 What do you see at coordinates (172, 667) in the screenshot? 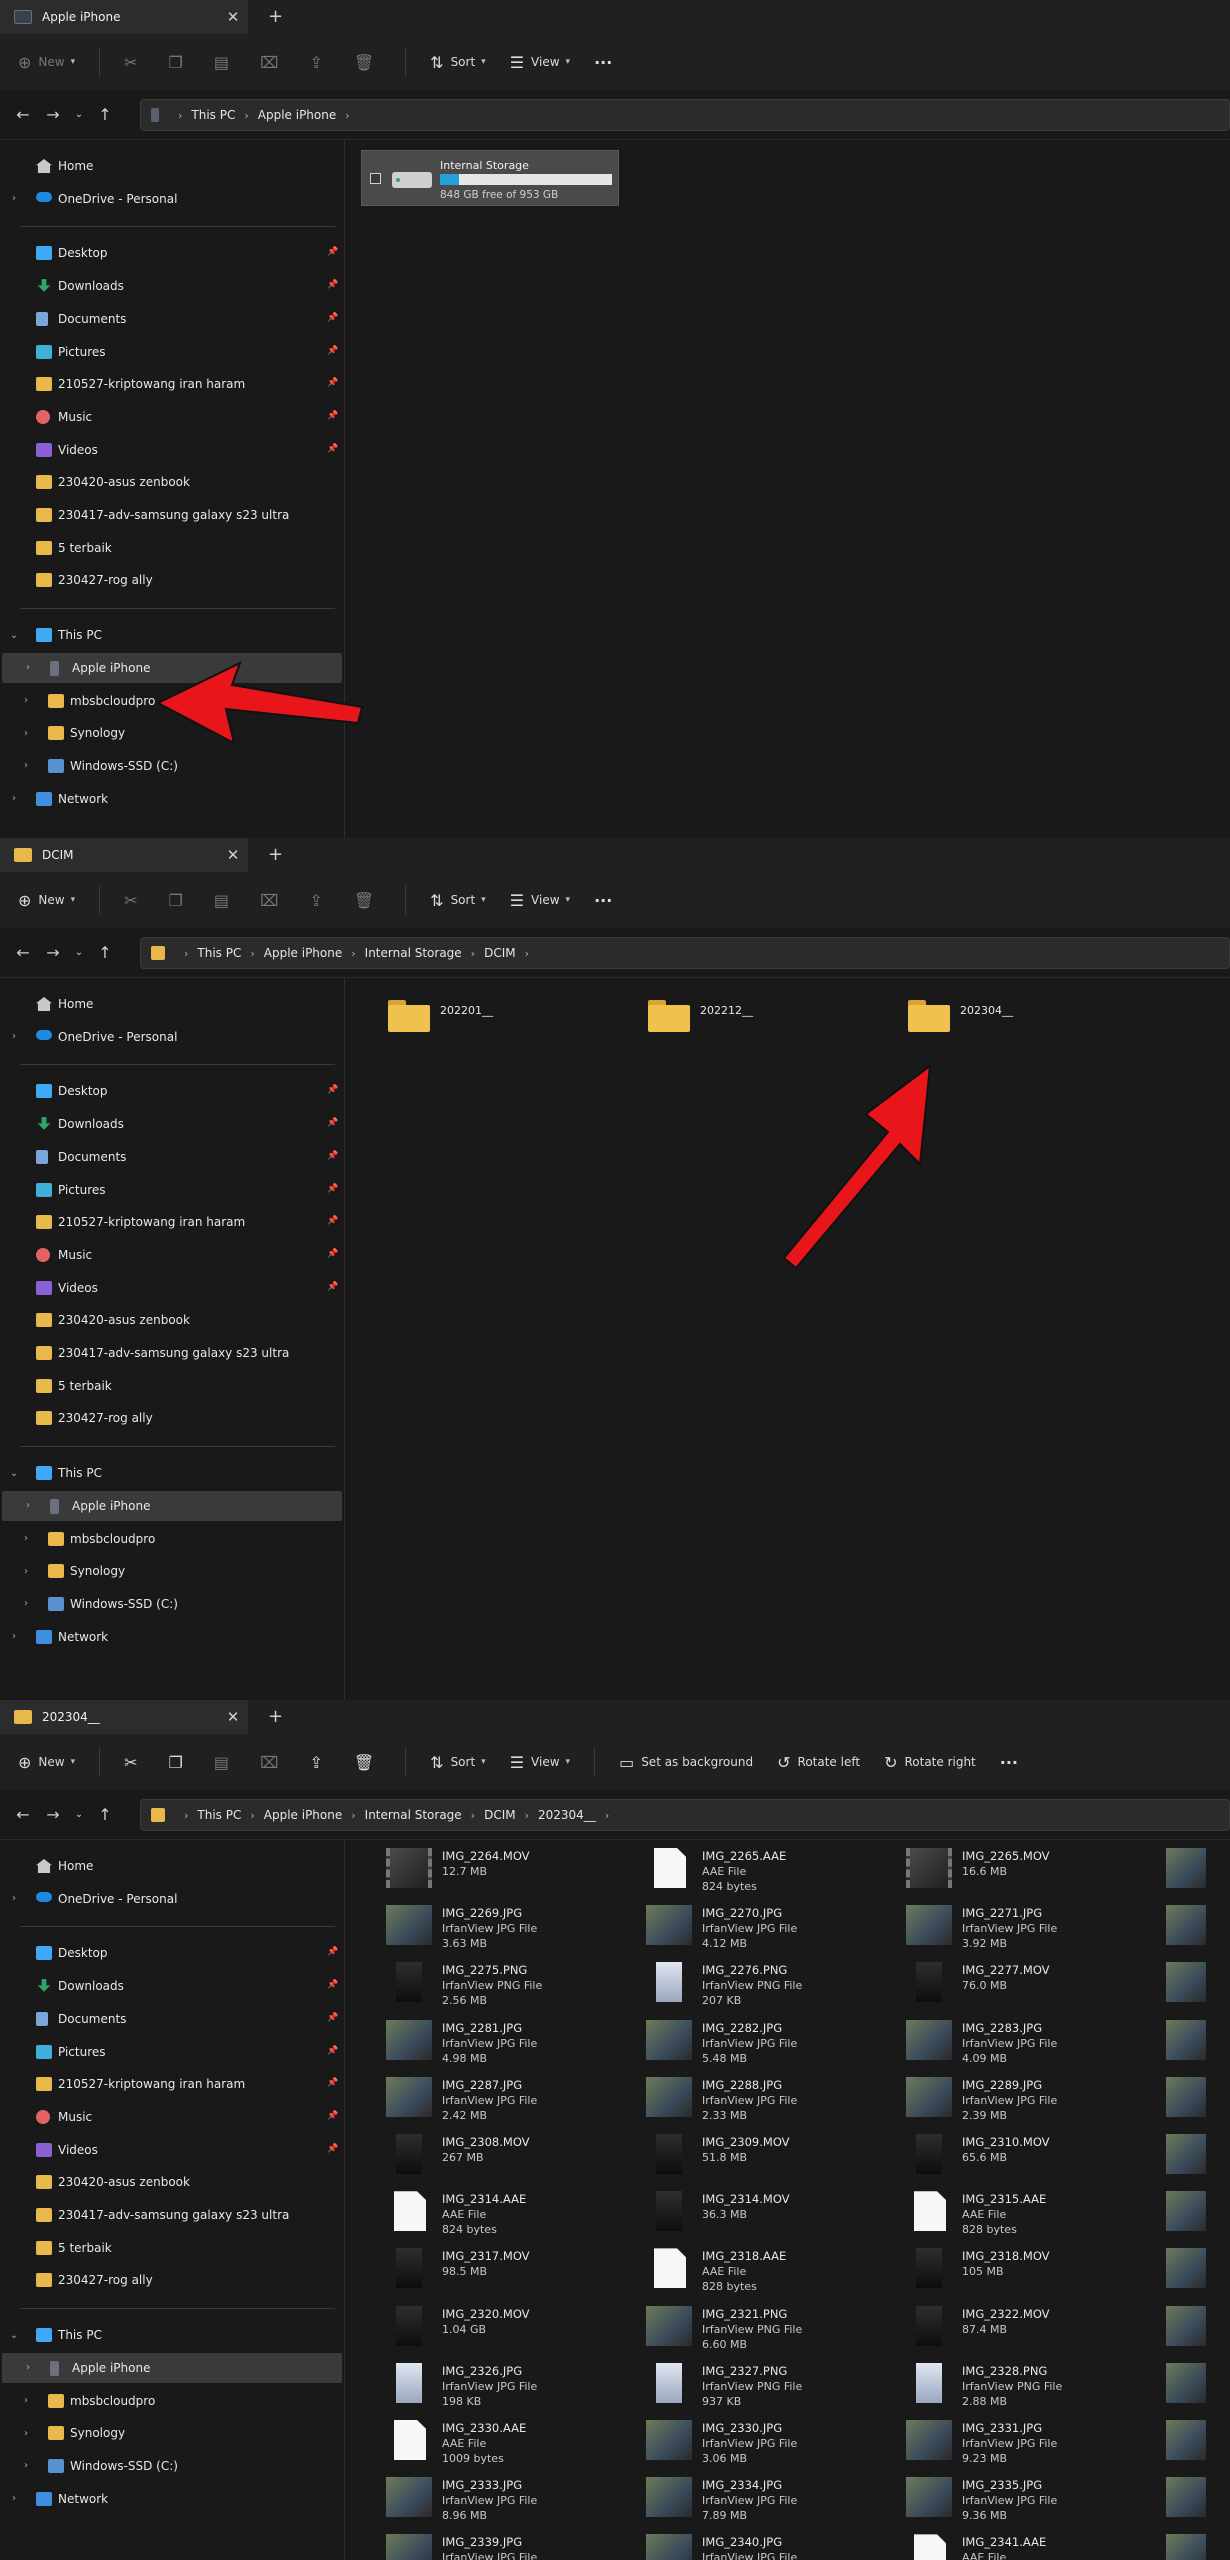
I see `sidebar-item: › Apple iPhone` at bounding box center [172, 667].